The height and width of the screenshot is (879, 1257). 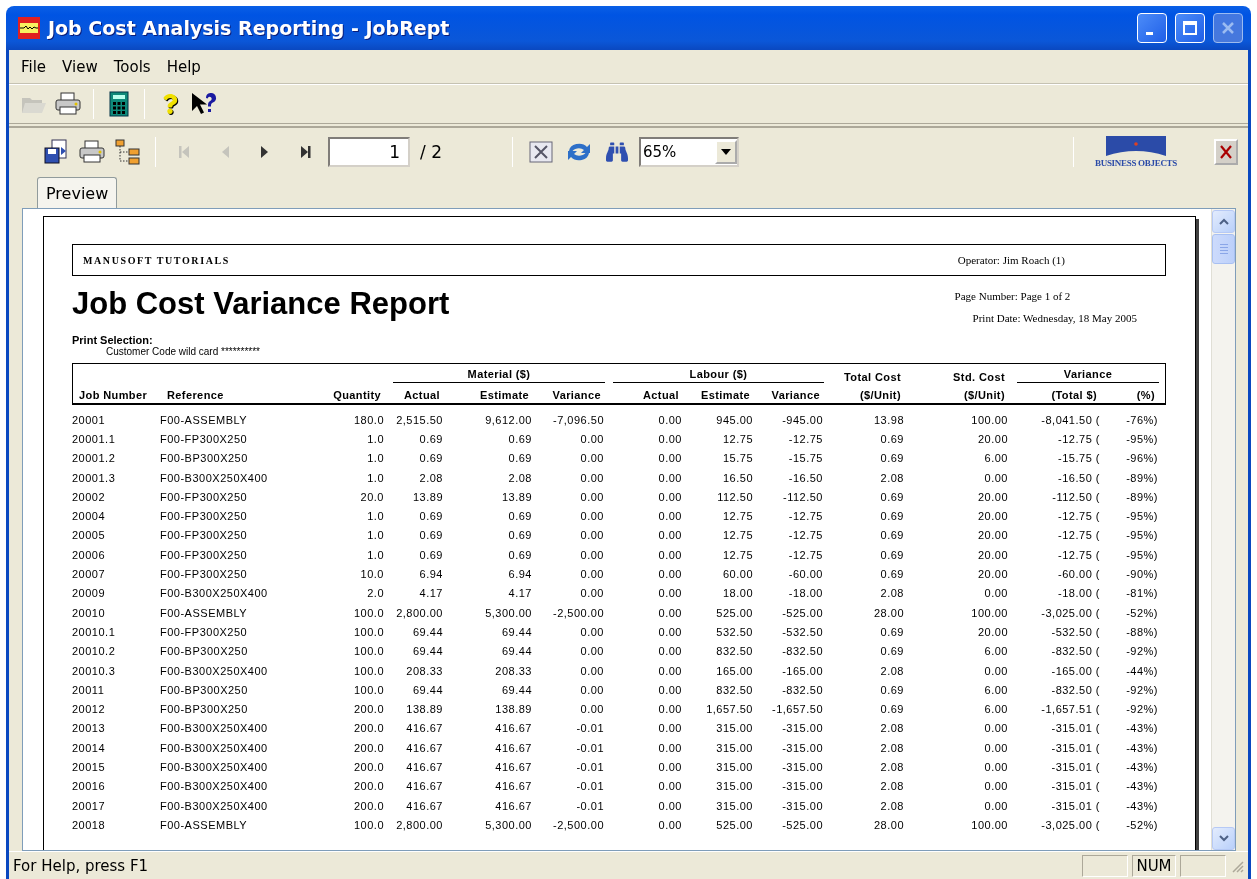 What do you see at coordinates (1142, 458) in the screenshot?
I see `table-cell-text: -96%)` at bounding box center [1142, 458].